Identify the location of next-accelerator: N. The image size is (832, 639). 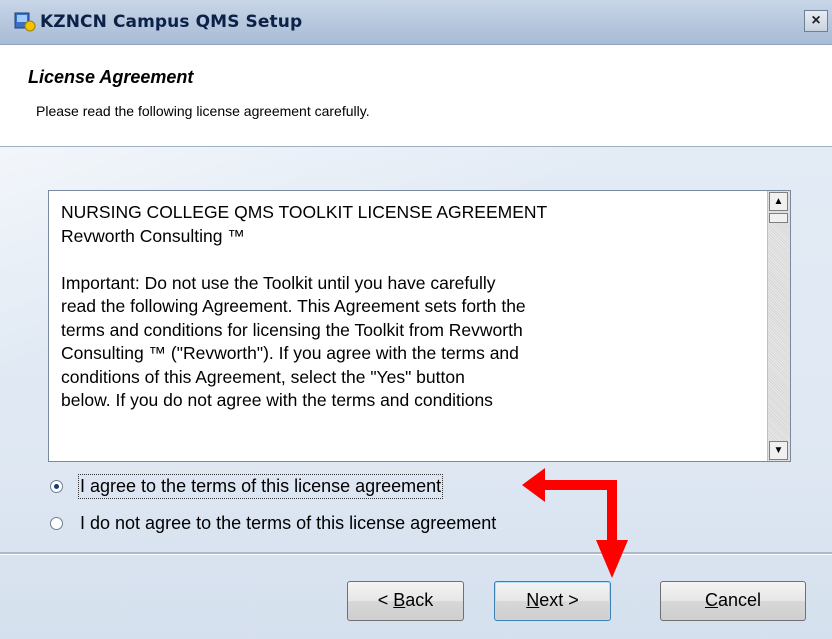
(533, 600).